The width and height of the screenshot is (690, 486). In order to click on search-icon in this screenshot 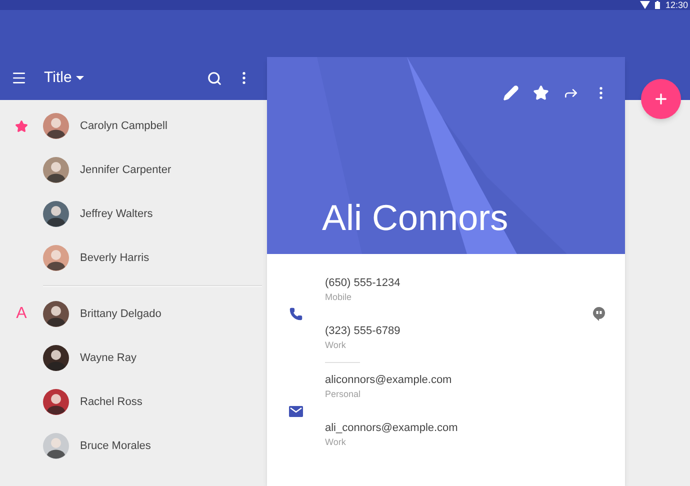, I will do `click(214, 78)`.